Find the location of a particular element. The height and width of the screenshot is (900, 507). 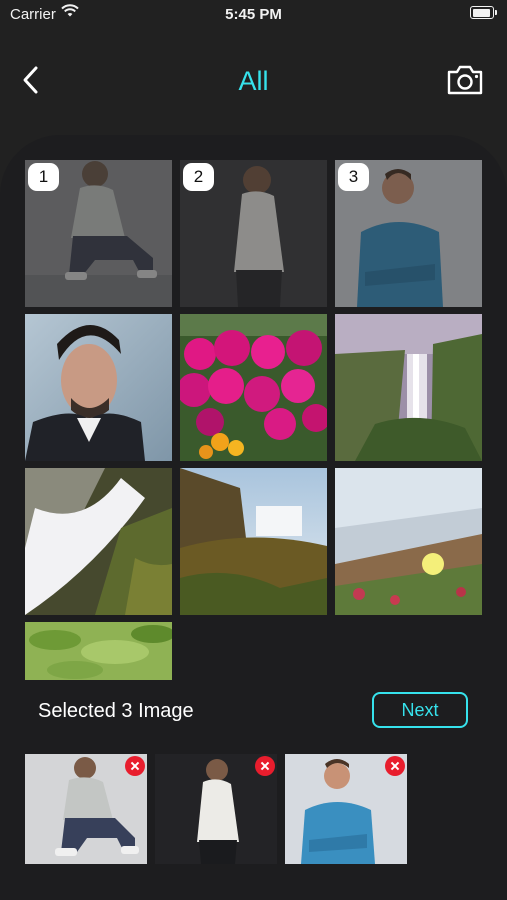

status-bar: Carrier 5:45 PM is located at coordinates (253, 14).